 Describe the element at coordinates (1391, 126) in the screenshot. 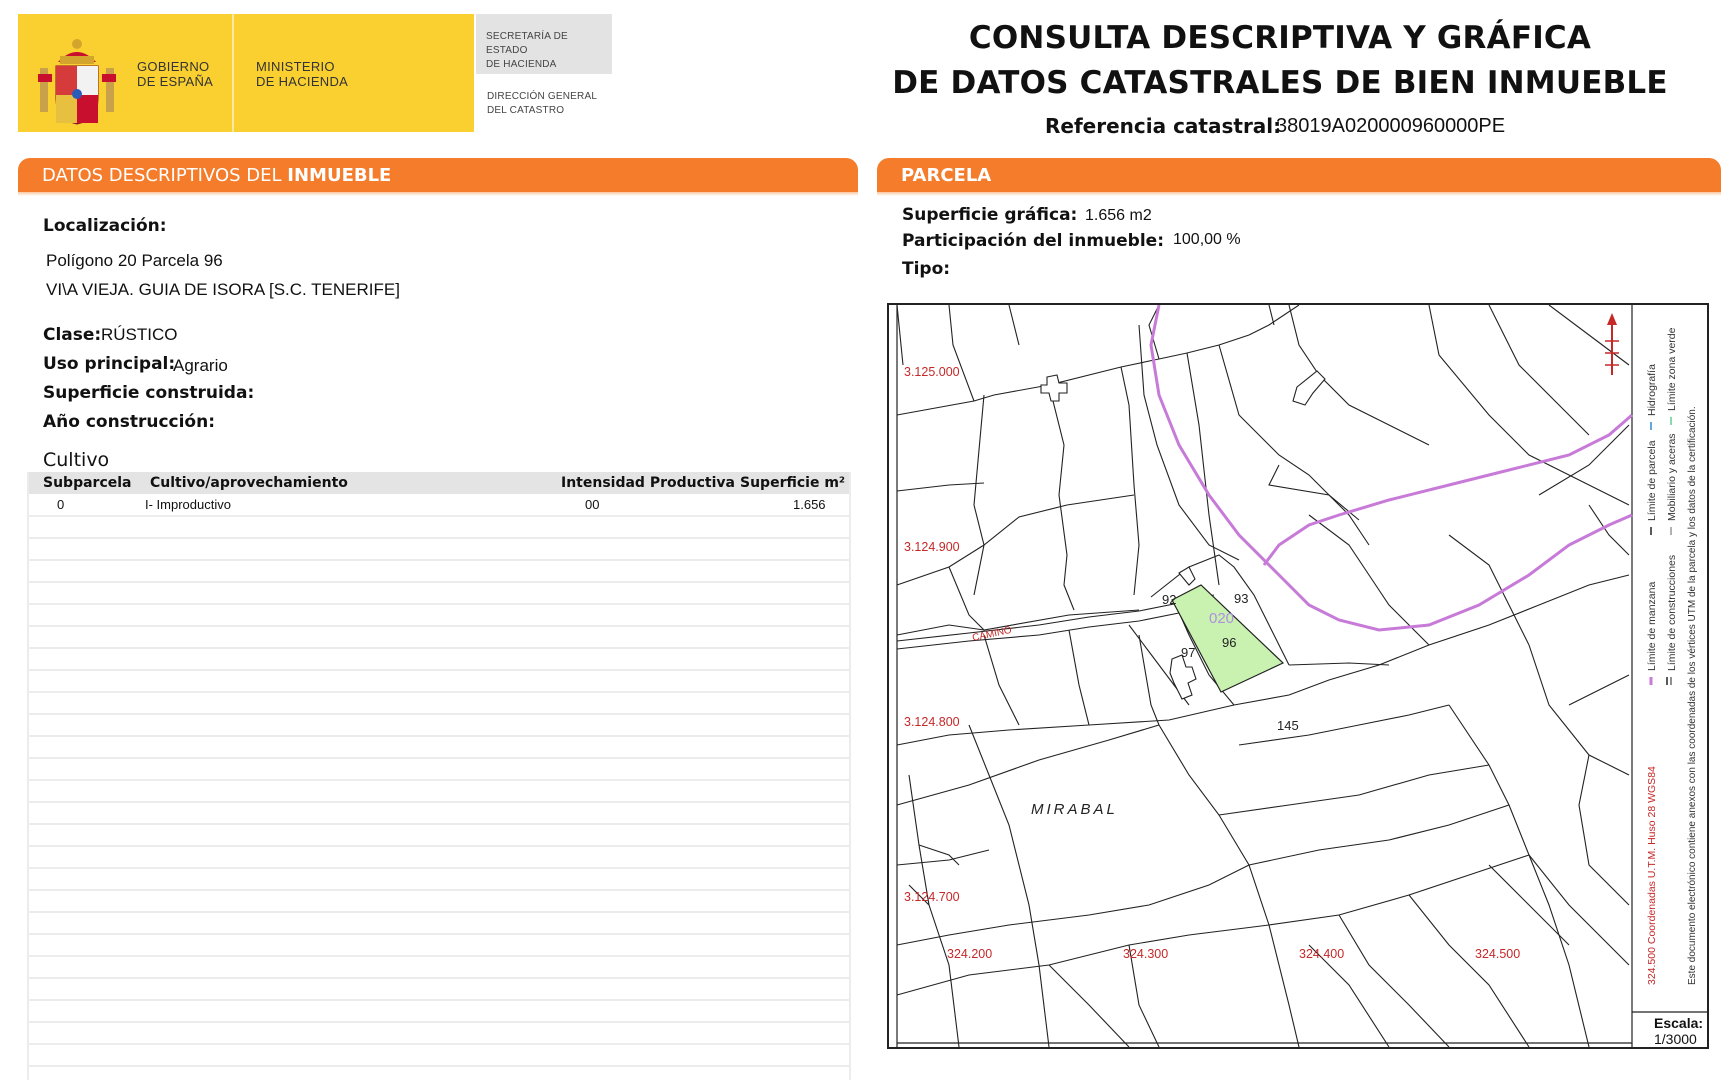

I see `ref-catastral-value: 38019A020000960000PE` at that location.